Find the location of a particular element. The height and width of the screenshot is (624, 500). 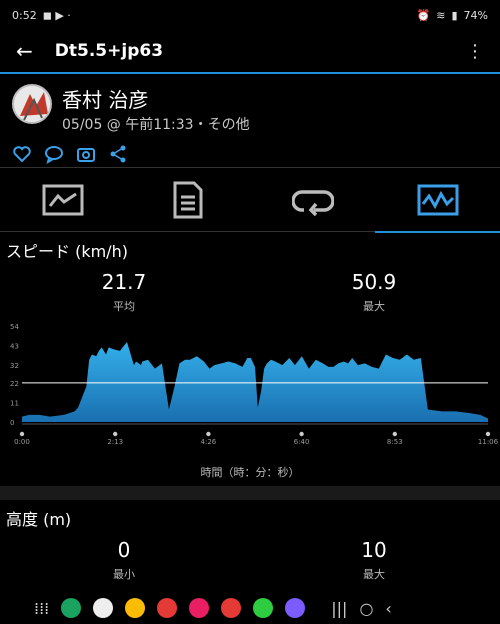

battery-level: 74% is located at coordinates (475, 15).